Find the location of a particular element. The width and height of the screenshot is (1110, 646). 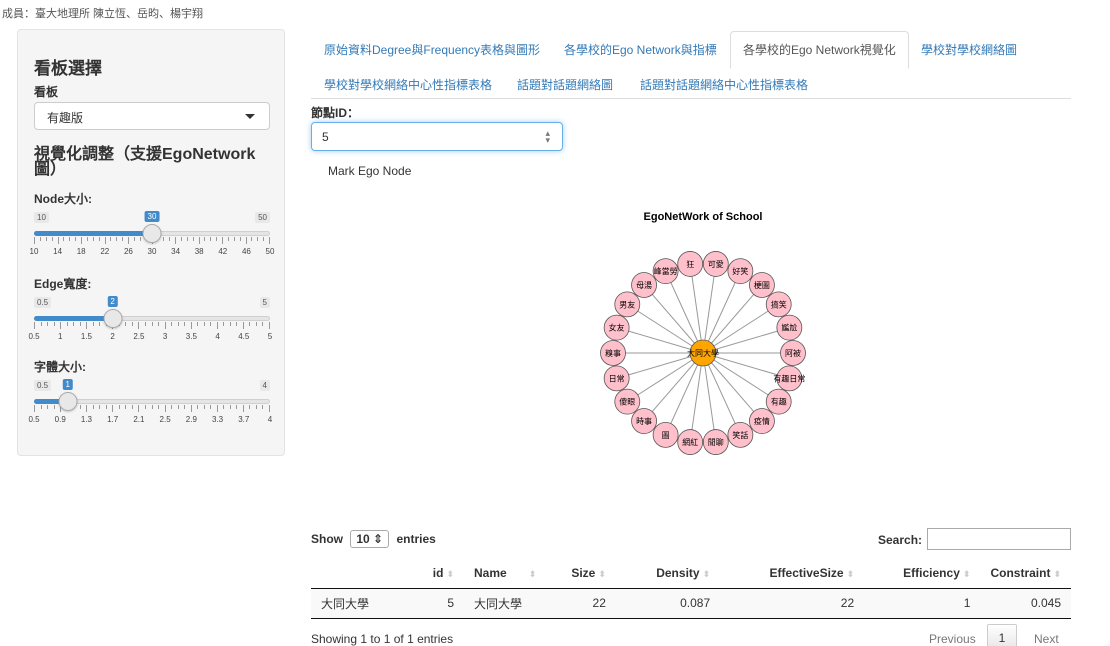

tab-topic-network: 話題對話題網絡圖 is located at coordinates (565, 84).